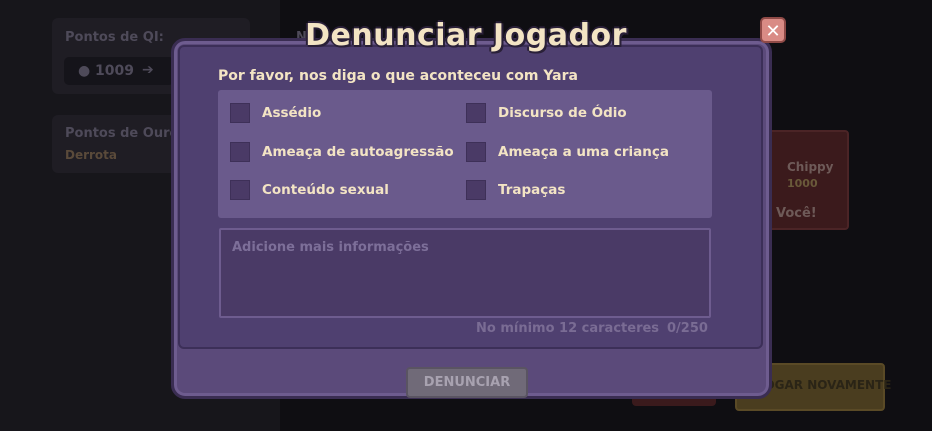 The width and height of the screenshot is (932, 431). Describe the element at coordinates (802, 183) in the screenshot. I see `player-score: 1000` at that location.